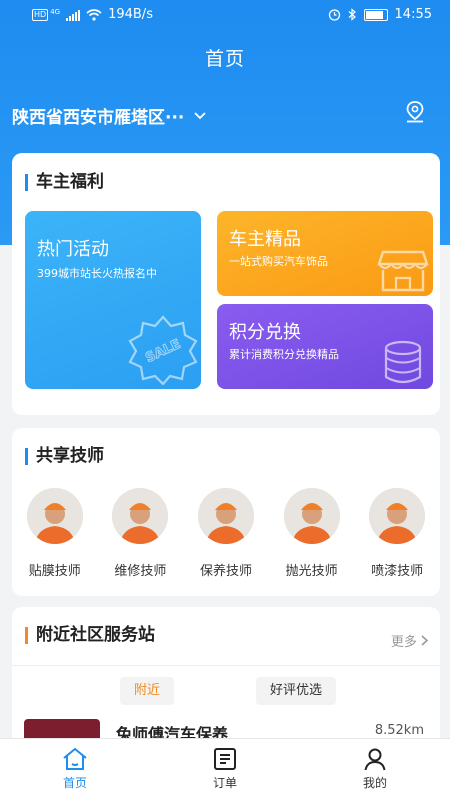  Describe the element at coordinates (399, 730) in the screenshot. I see `station-distance: 8.52km` at that location.